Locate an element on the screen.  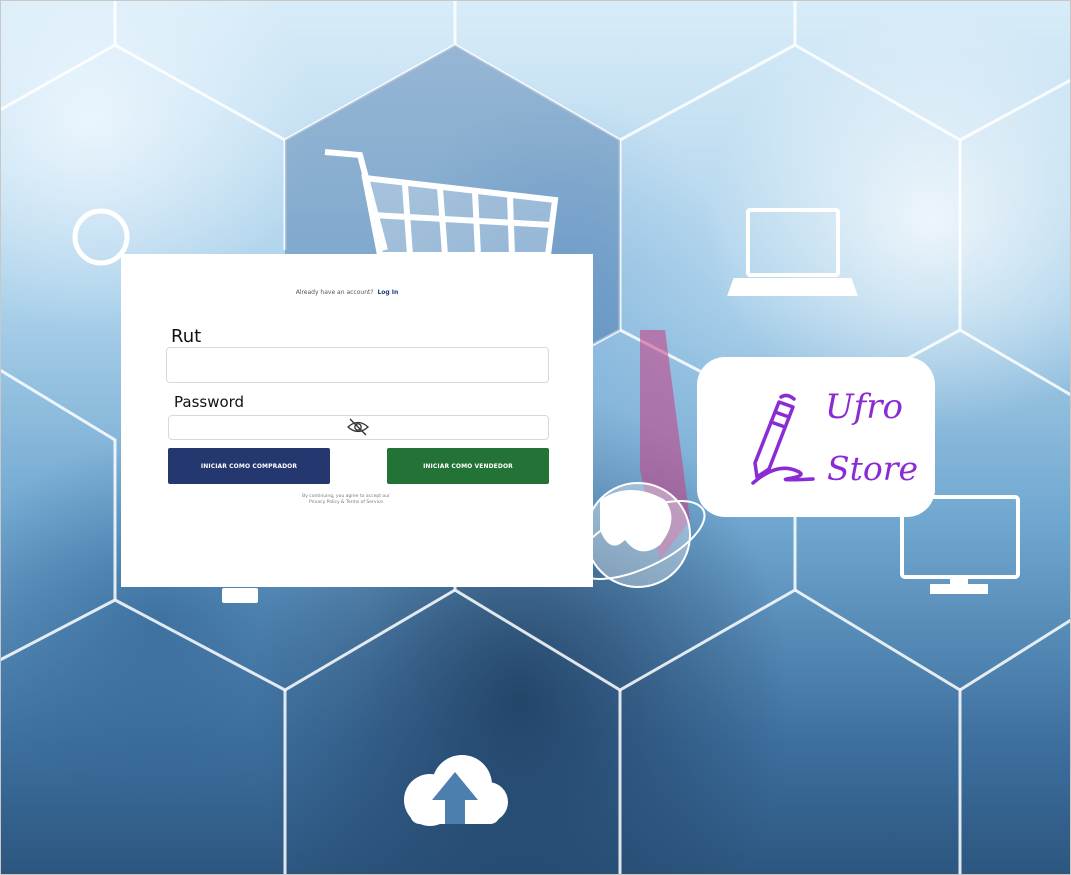
login-buyer-button: INICIAR COMO COMPRADOR is located at coordinates (249, 466).